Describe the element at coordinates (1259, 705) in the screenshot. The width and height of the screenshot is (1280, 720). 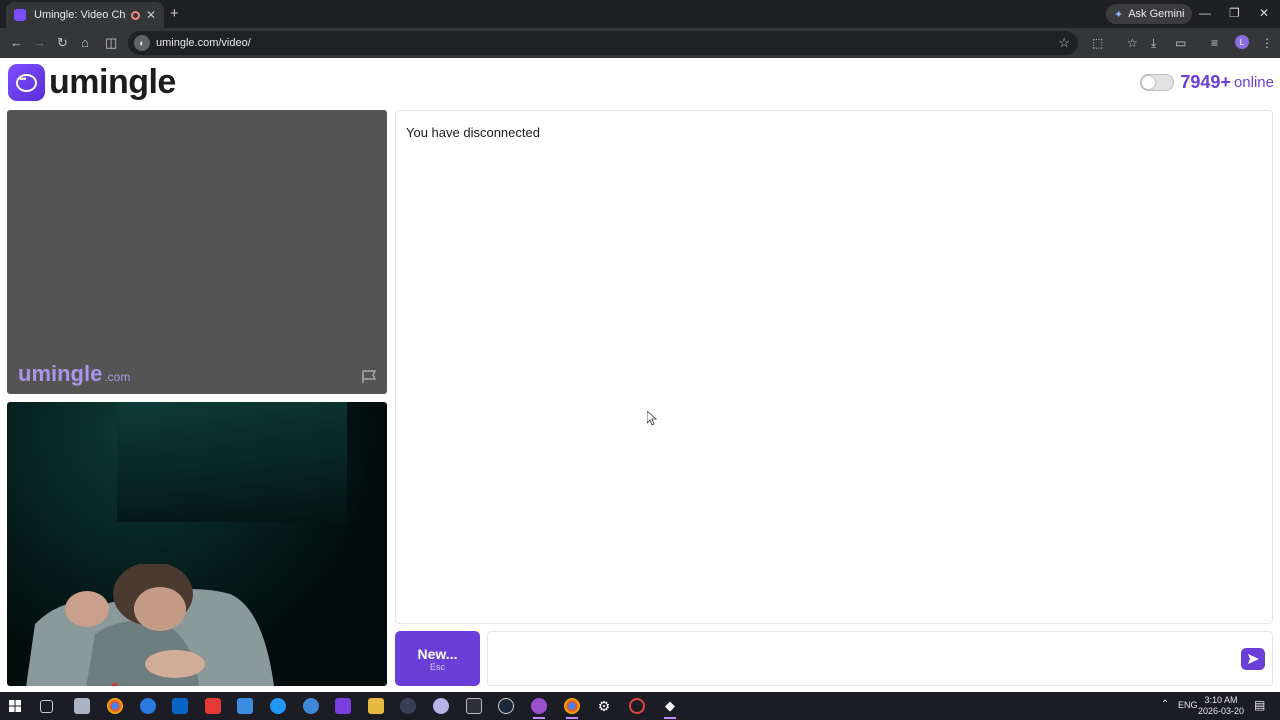
I see `notifications-icon: ▤` at that location.